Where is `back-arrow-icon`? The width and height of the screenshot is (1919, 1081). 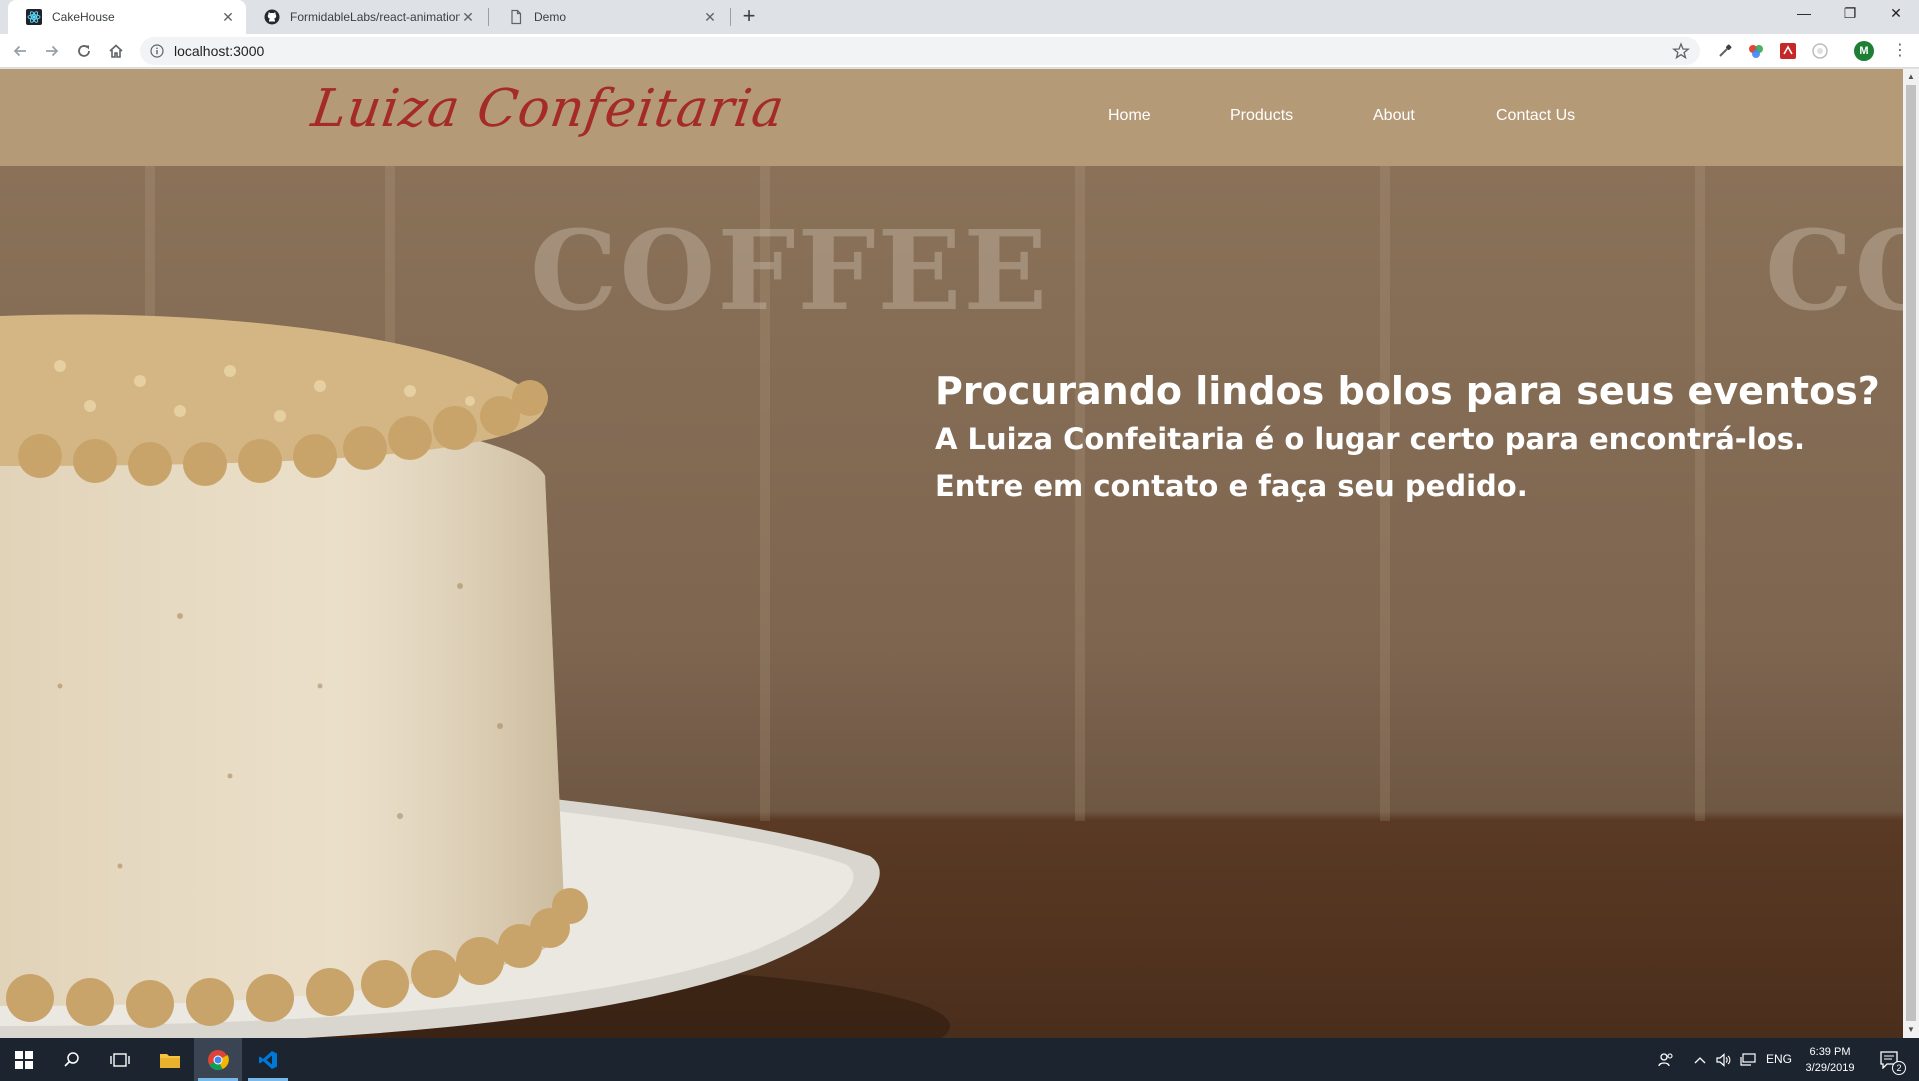
back-arrow-icon is located at coordinates (19, 51).